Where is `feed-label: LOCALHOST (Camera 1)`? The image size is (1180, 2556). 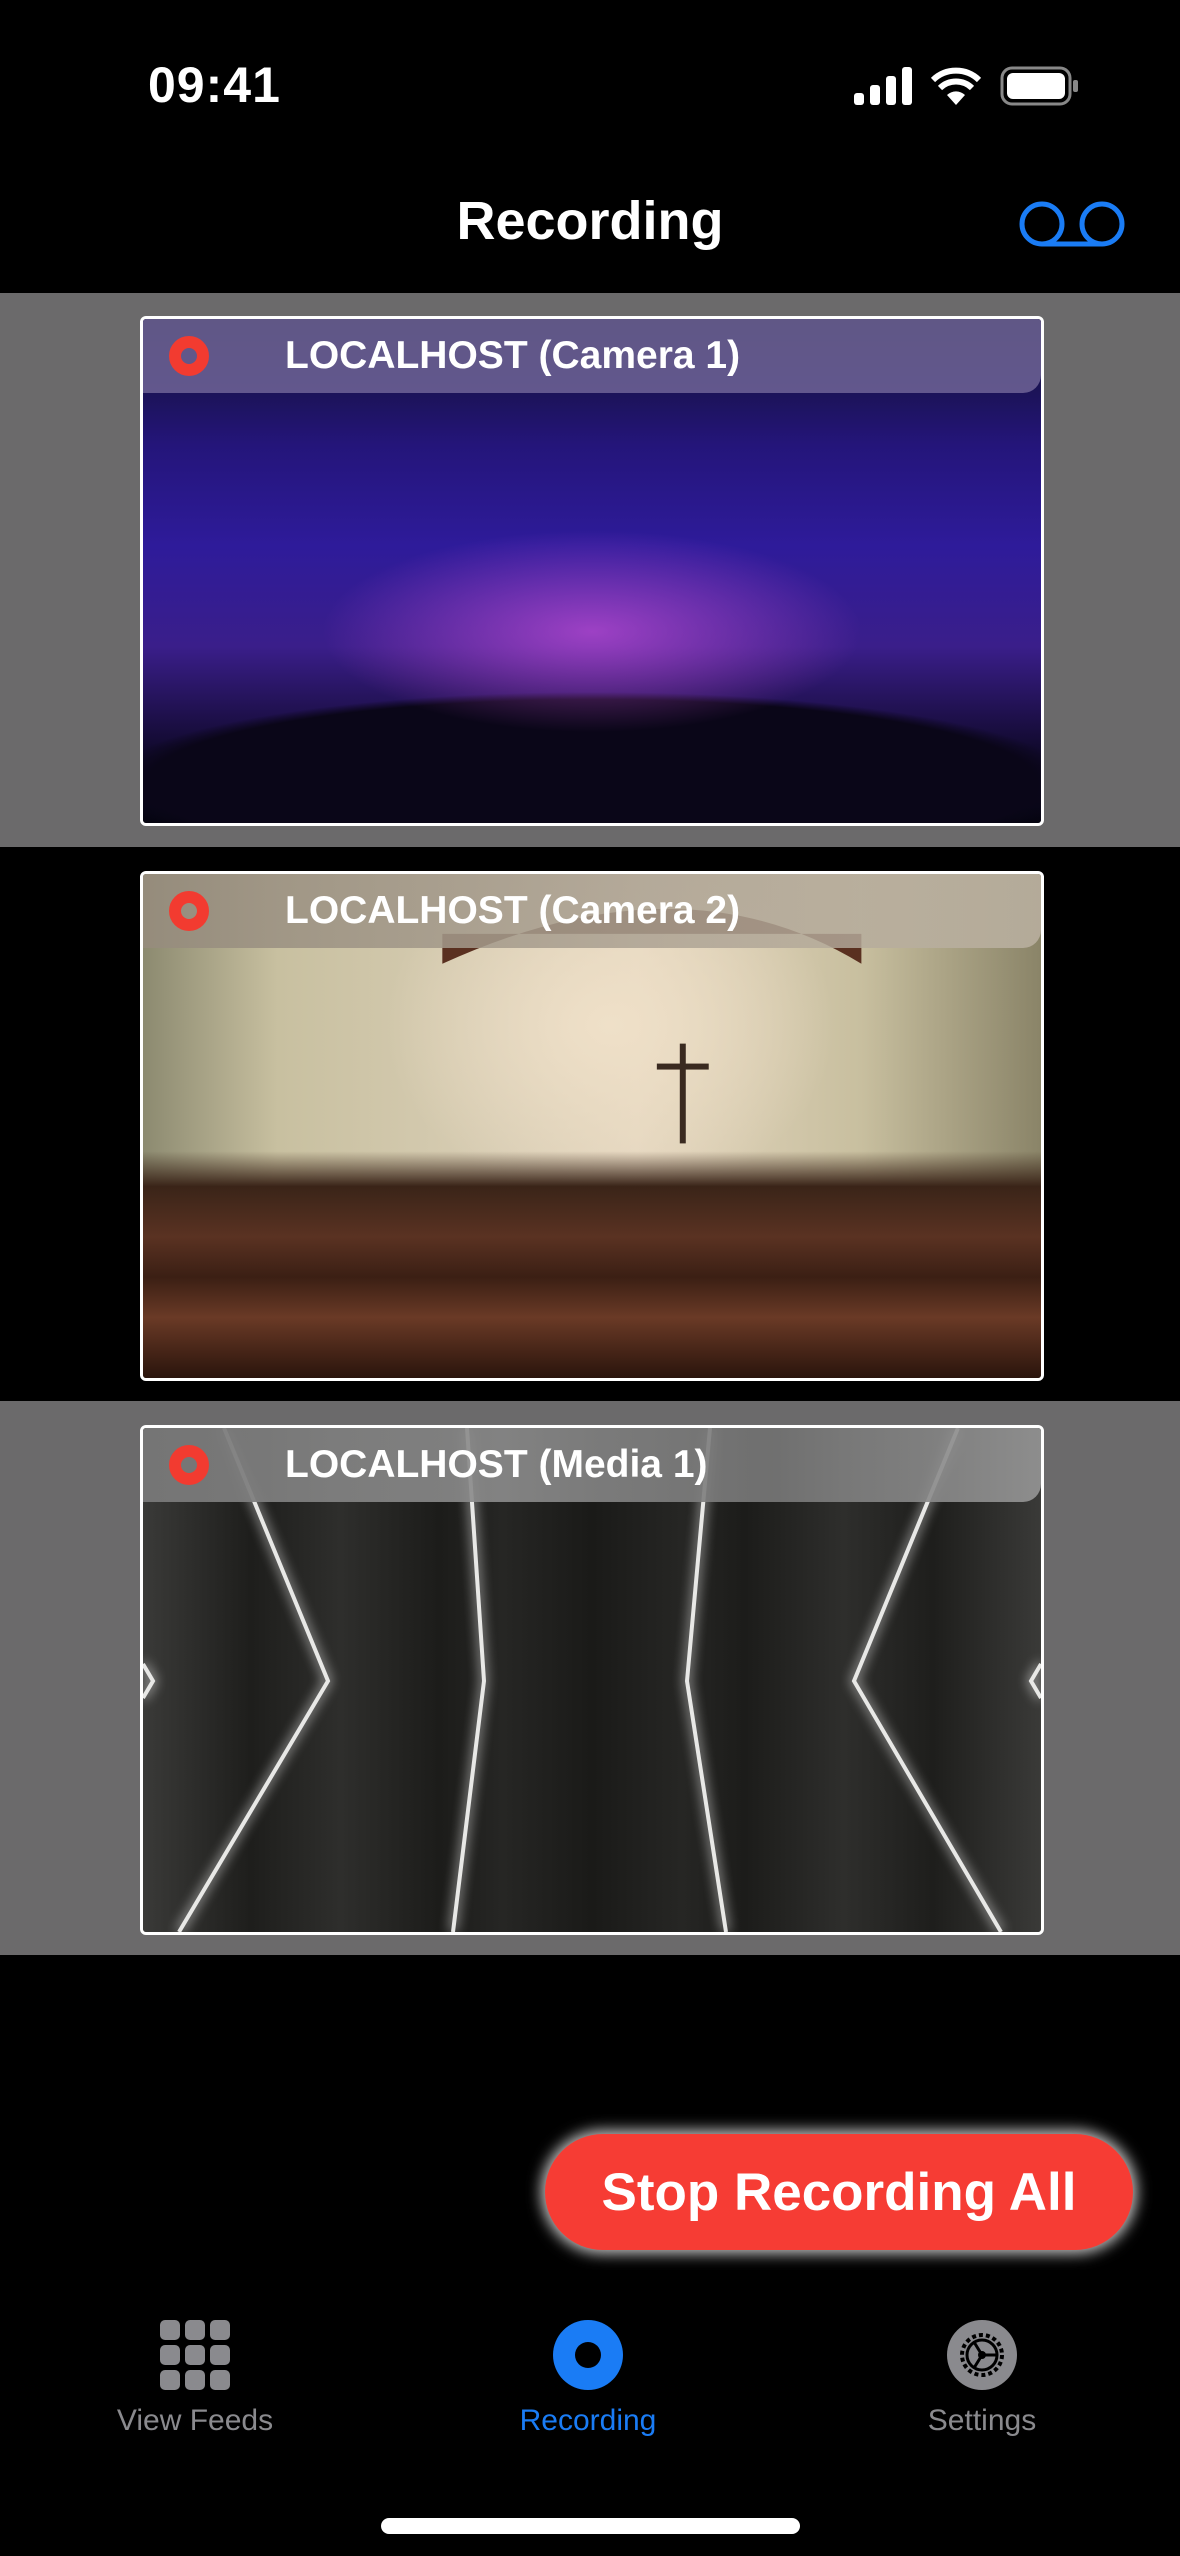
feed-label: LOCALHOST (Camera 1) is located at coordinates (513, 355).